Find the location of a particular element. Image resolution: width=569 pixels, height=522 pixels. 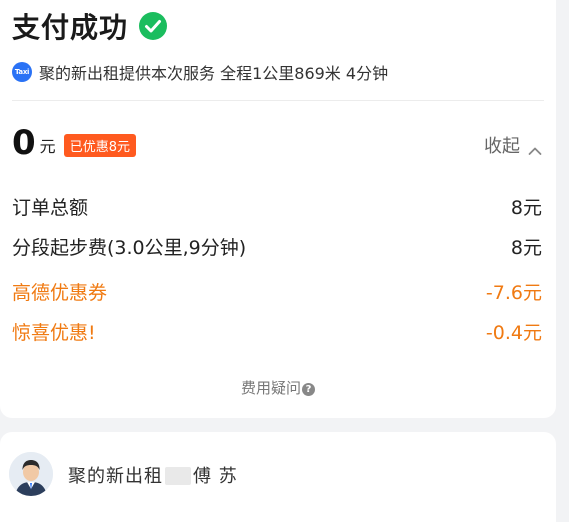

question-icon: ? is located at coordinates (308, 389).